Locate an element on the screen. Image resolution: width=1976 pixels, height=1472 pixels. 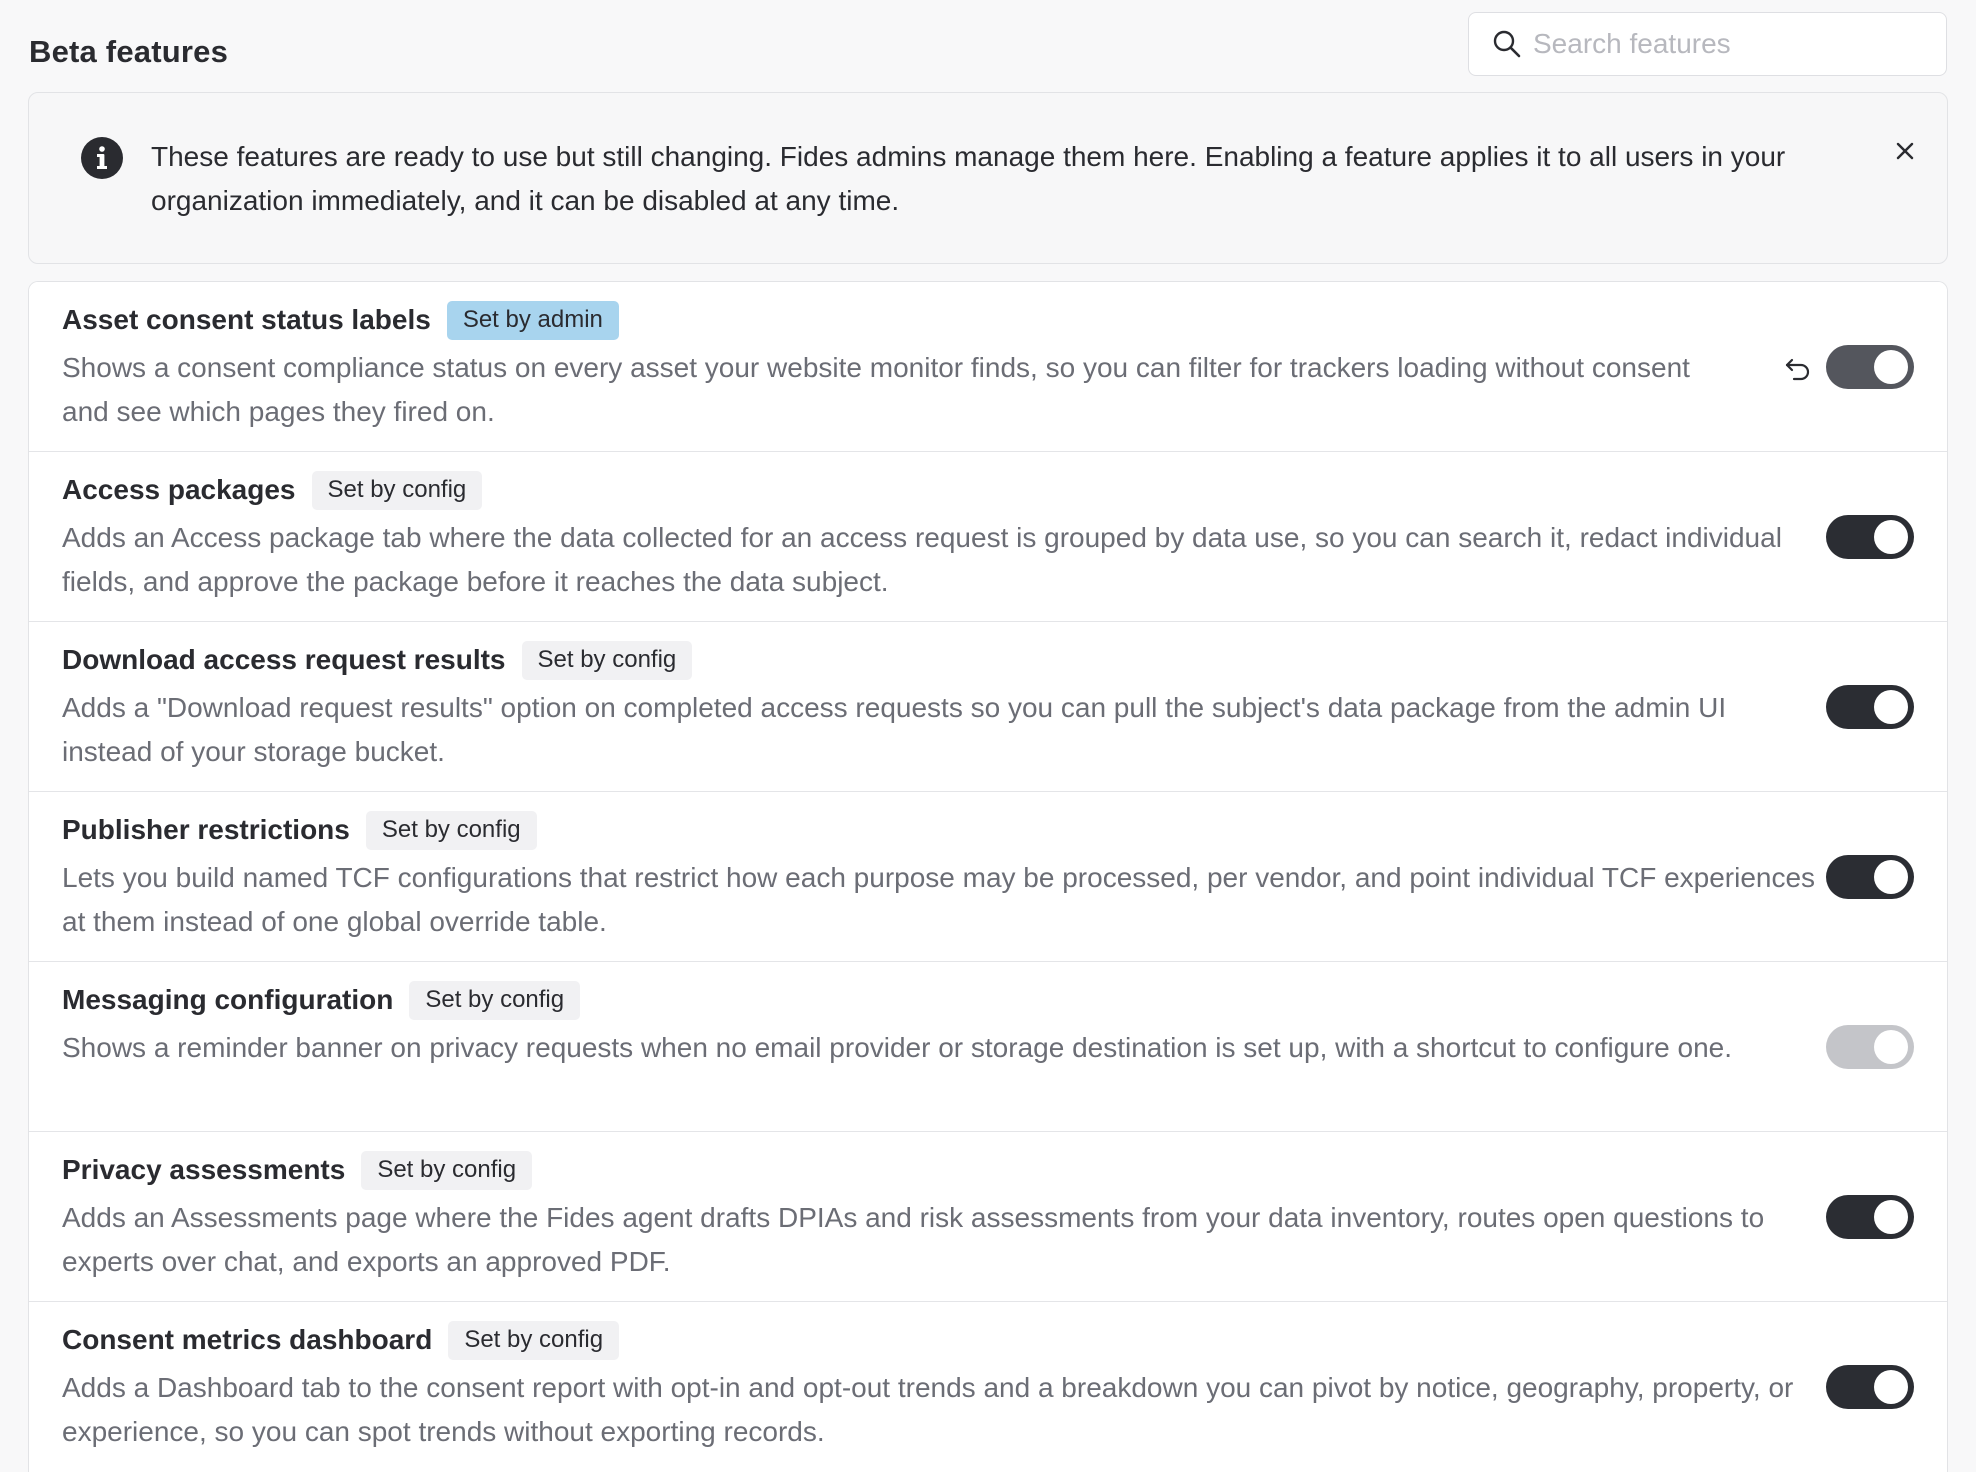
feature-name: Publisher restrictions is located at coordinates (206, 829).